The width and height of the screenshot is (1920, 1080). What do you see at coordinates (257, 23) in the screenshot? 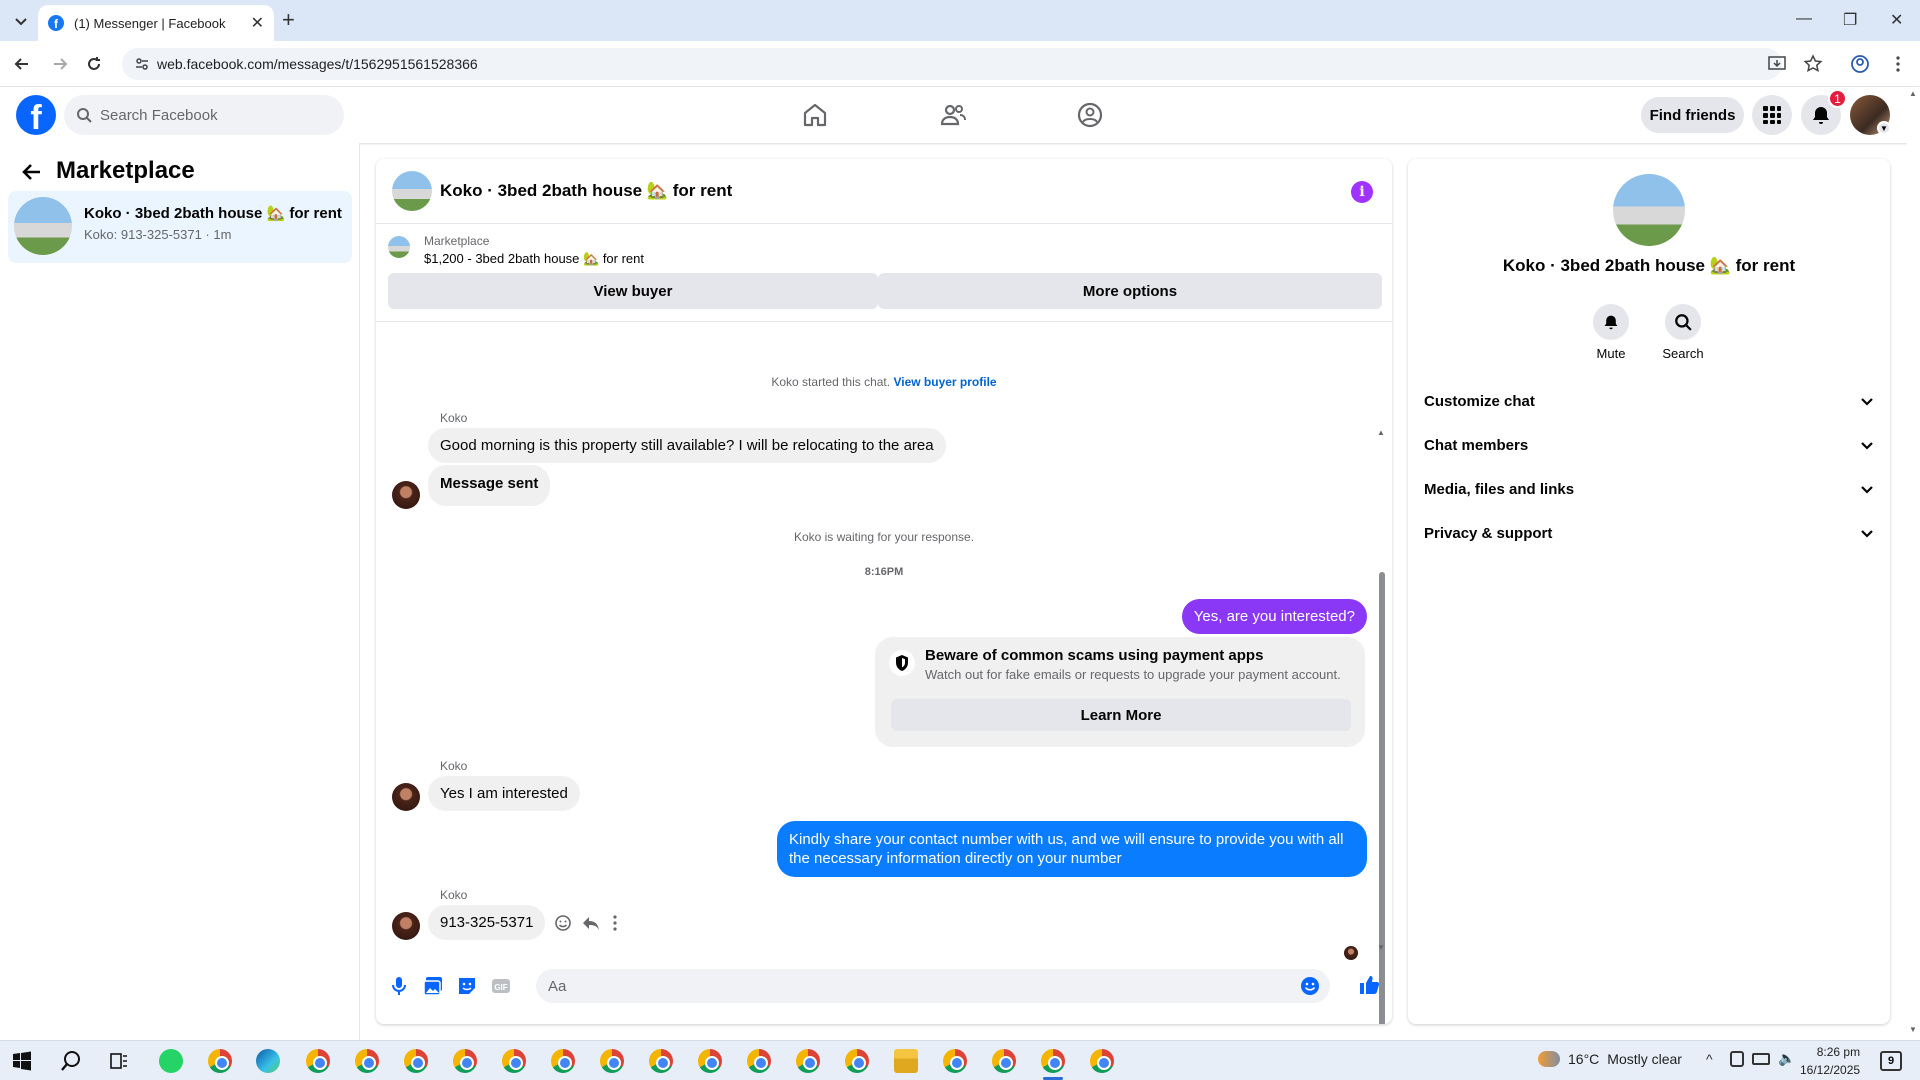
I see `close-tab-icon: ✕` at bounding box center [257, 23].